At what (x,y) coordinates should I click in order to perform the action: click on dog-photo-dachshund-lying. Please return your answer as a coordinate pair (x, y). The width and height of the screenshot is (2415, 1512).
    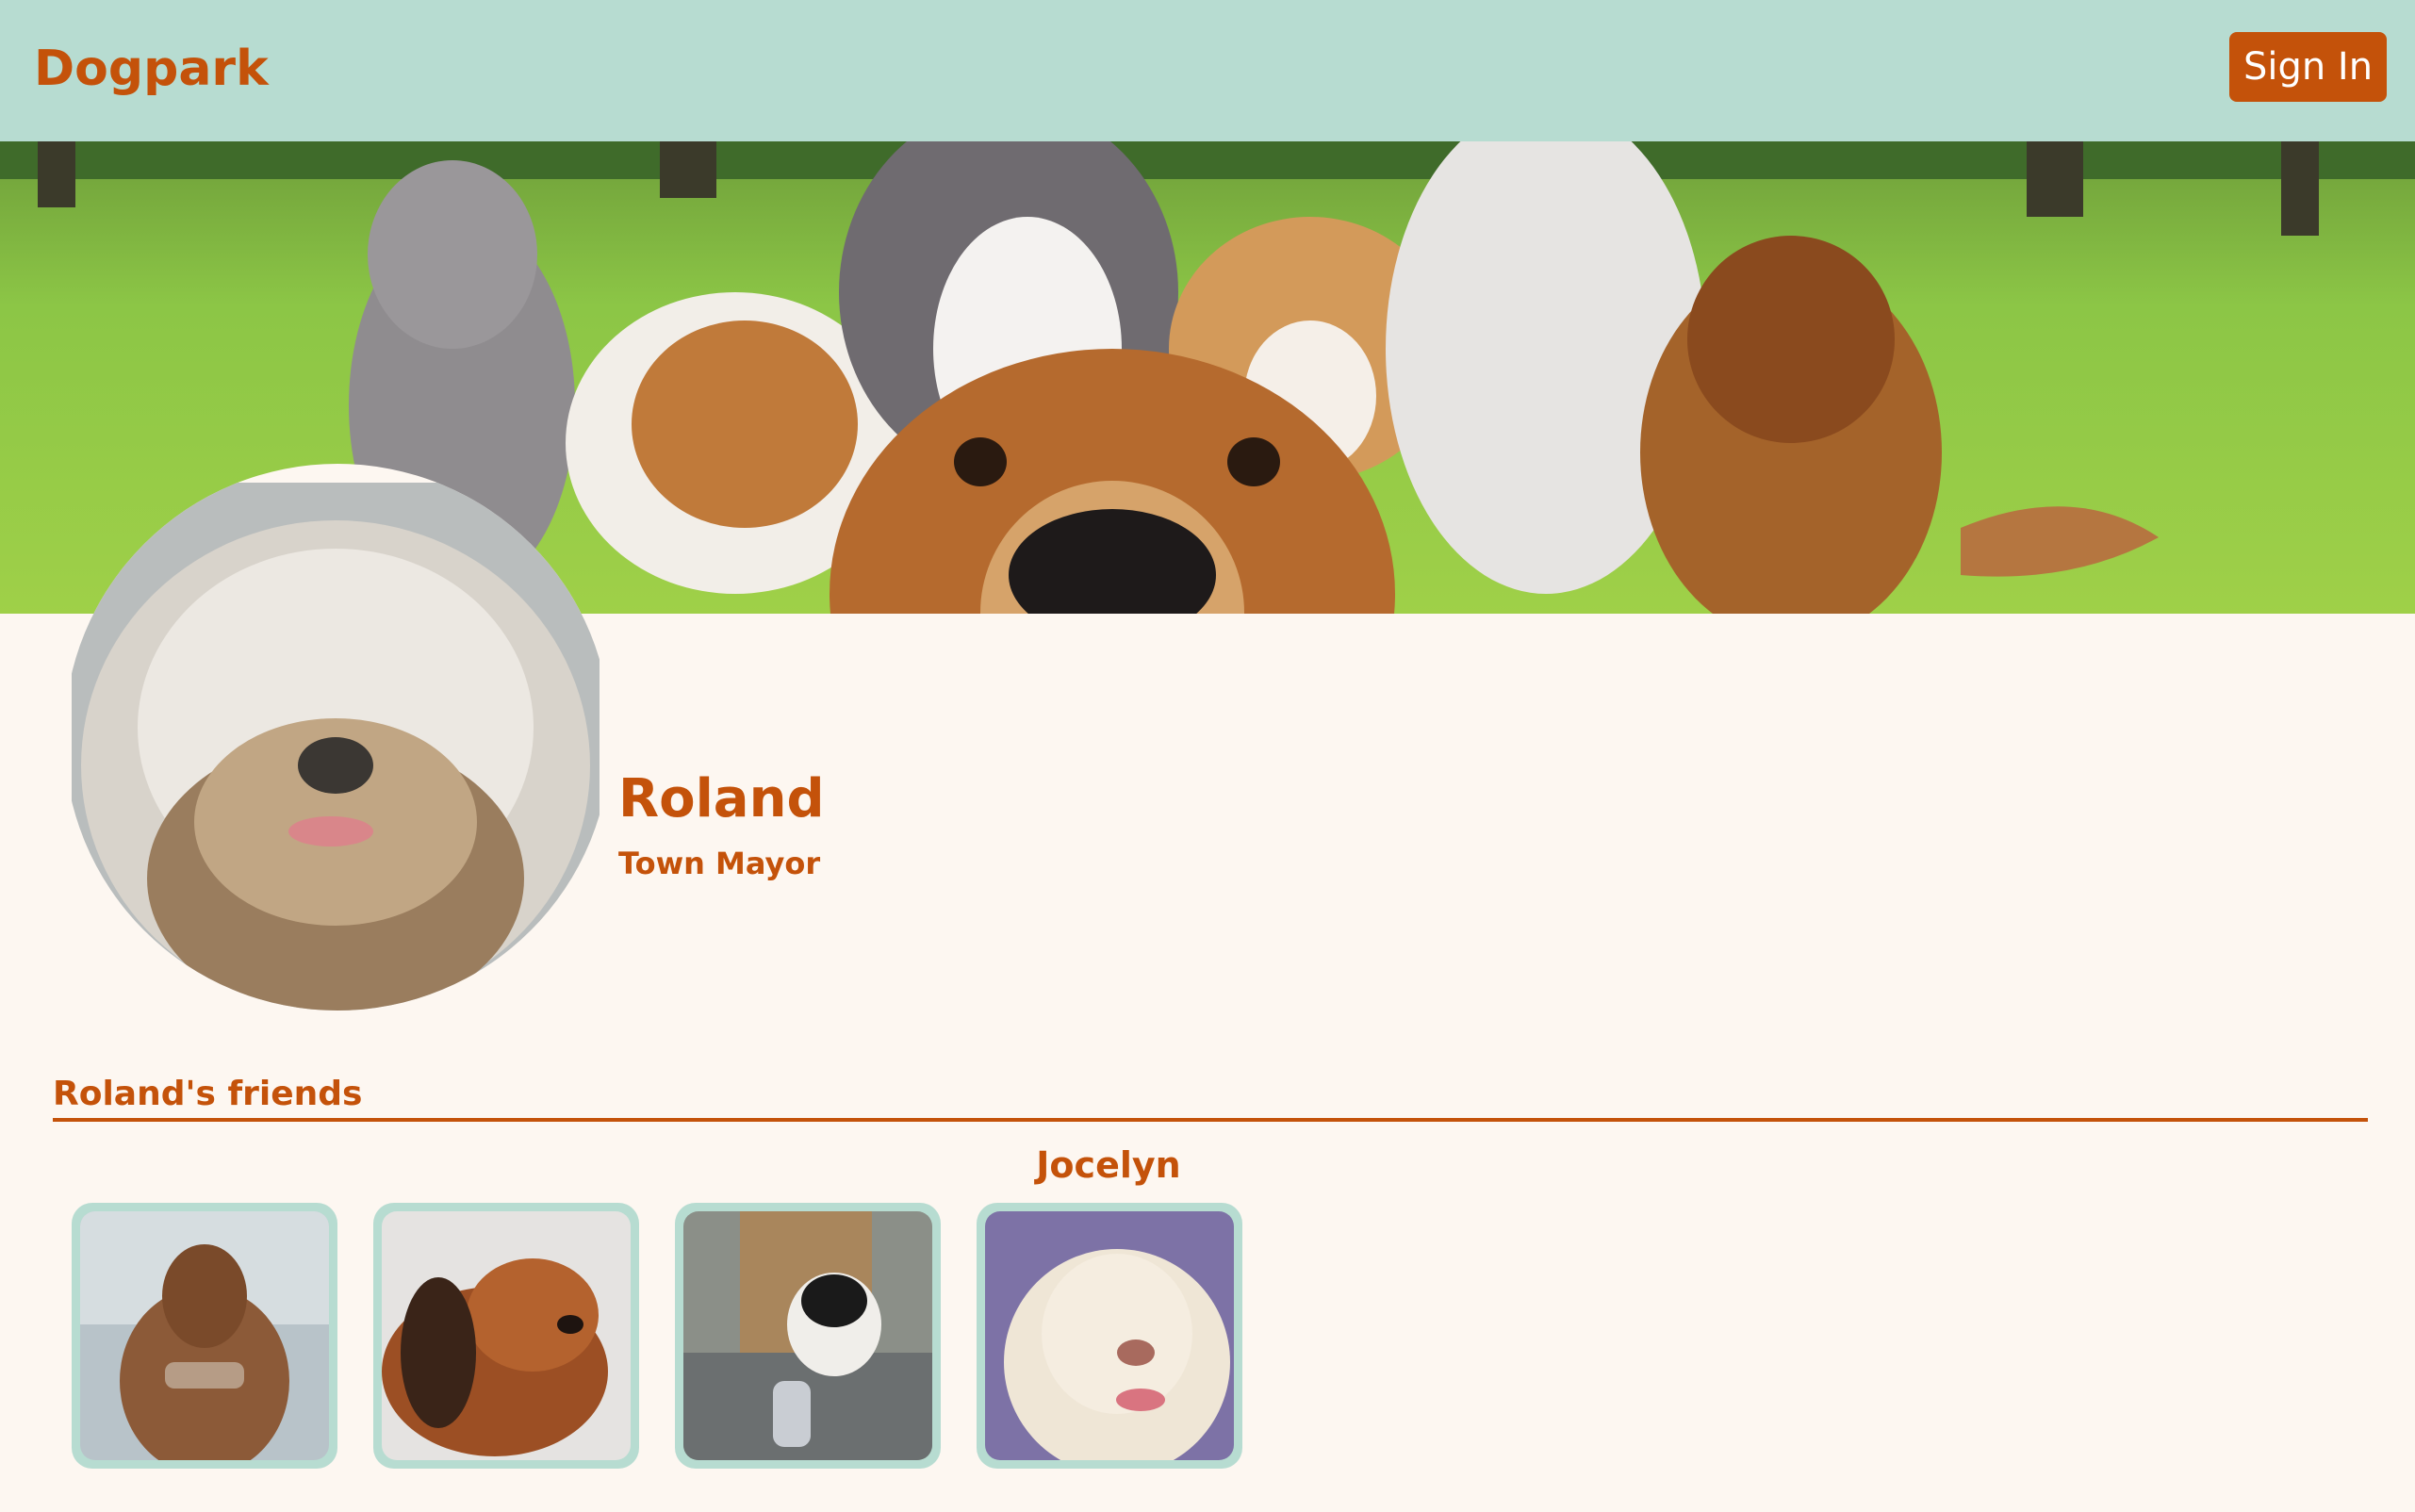
    Looking at the image, I should click on (507, 1335).